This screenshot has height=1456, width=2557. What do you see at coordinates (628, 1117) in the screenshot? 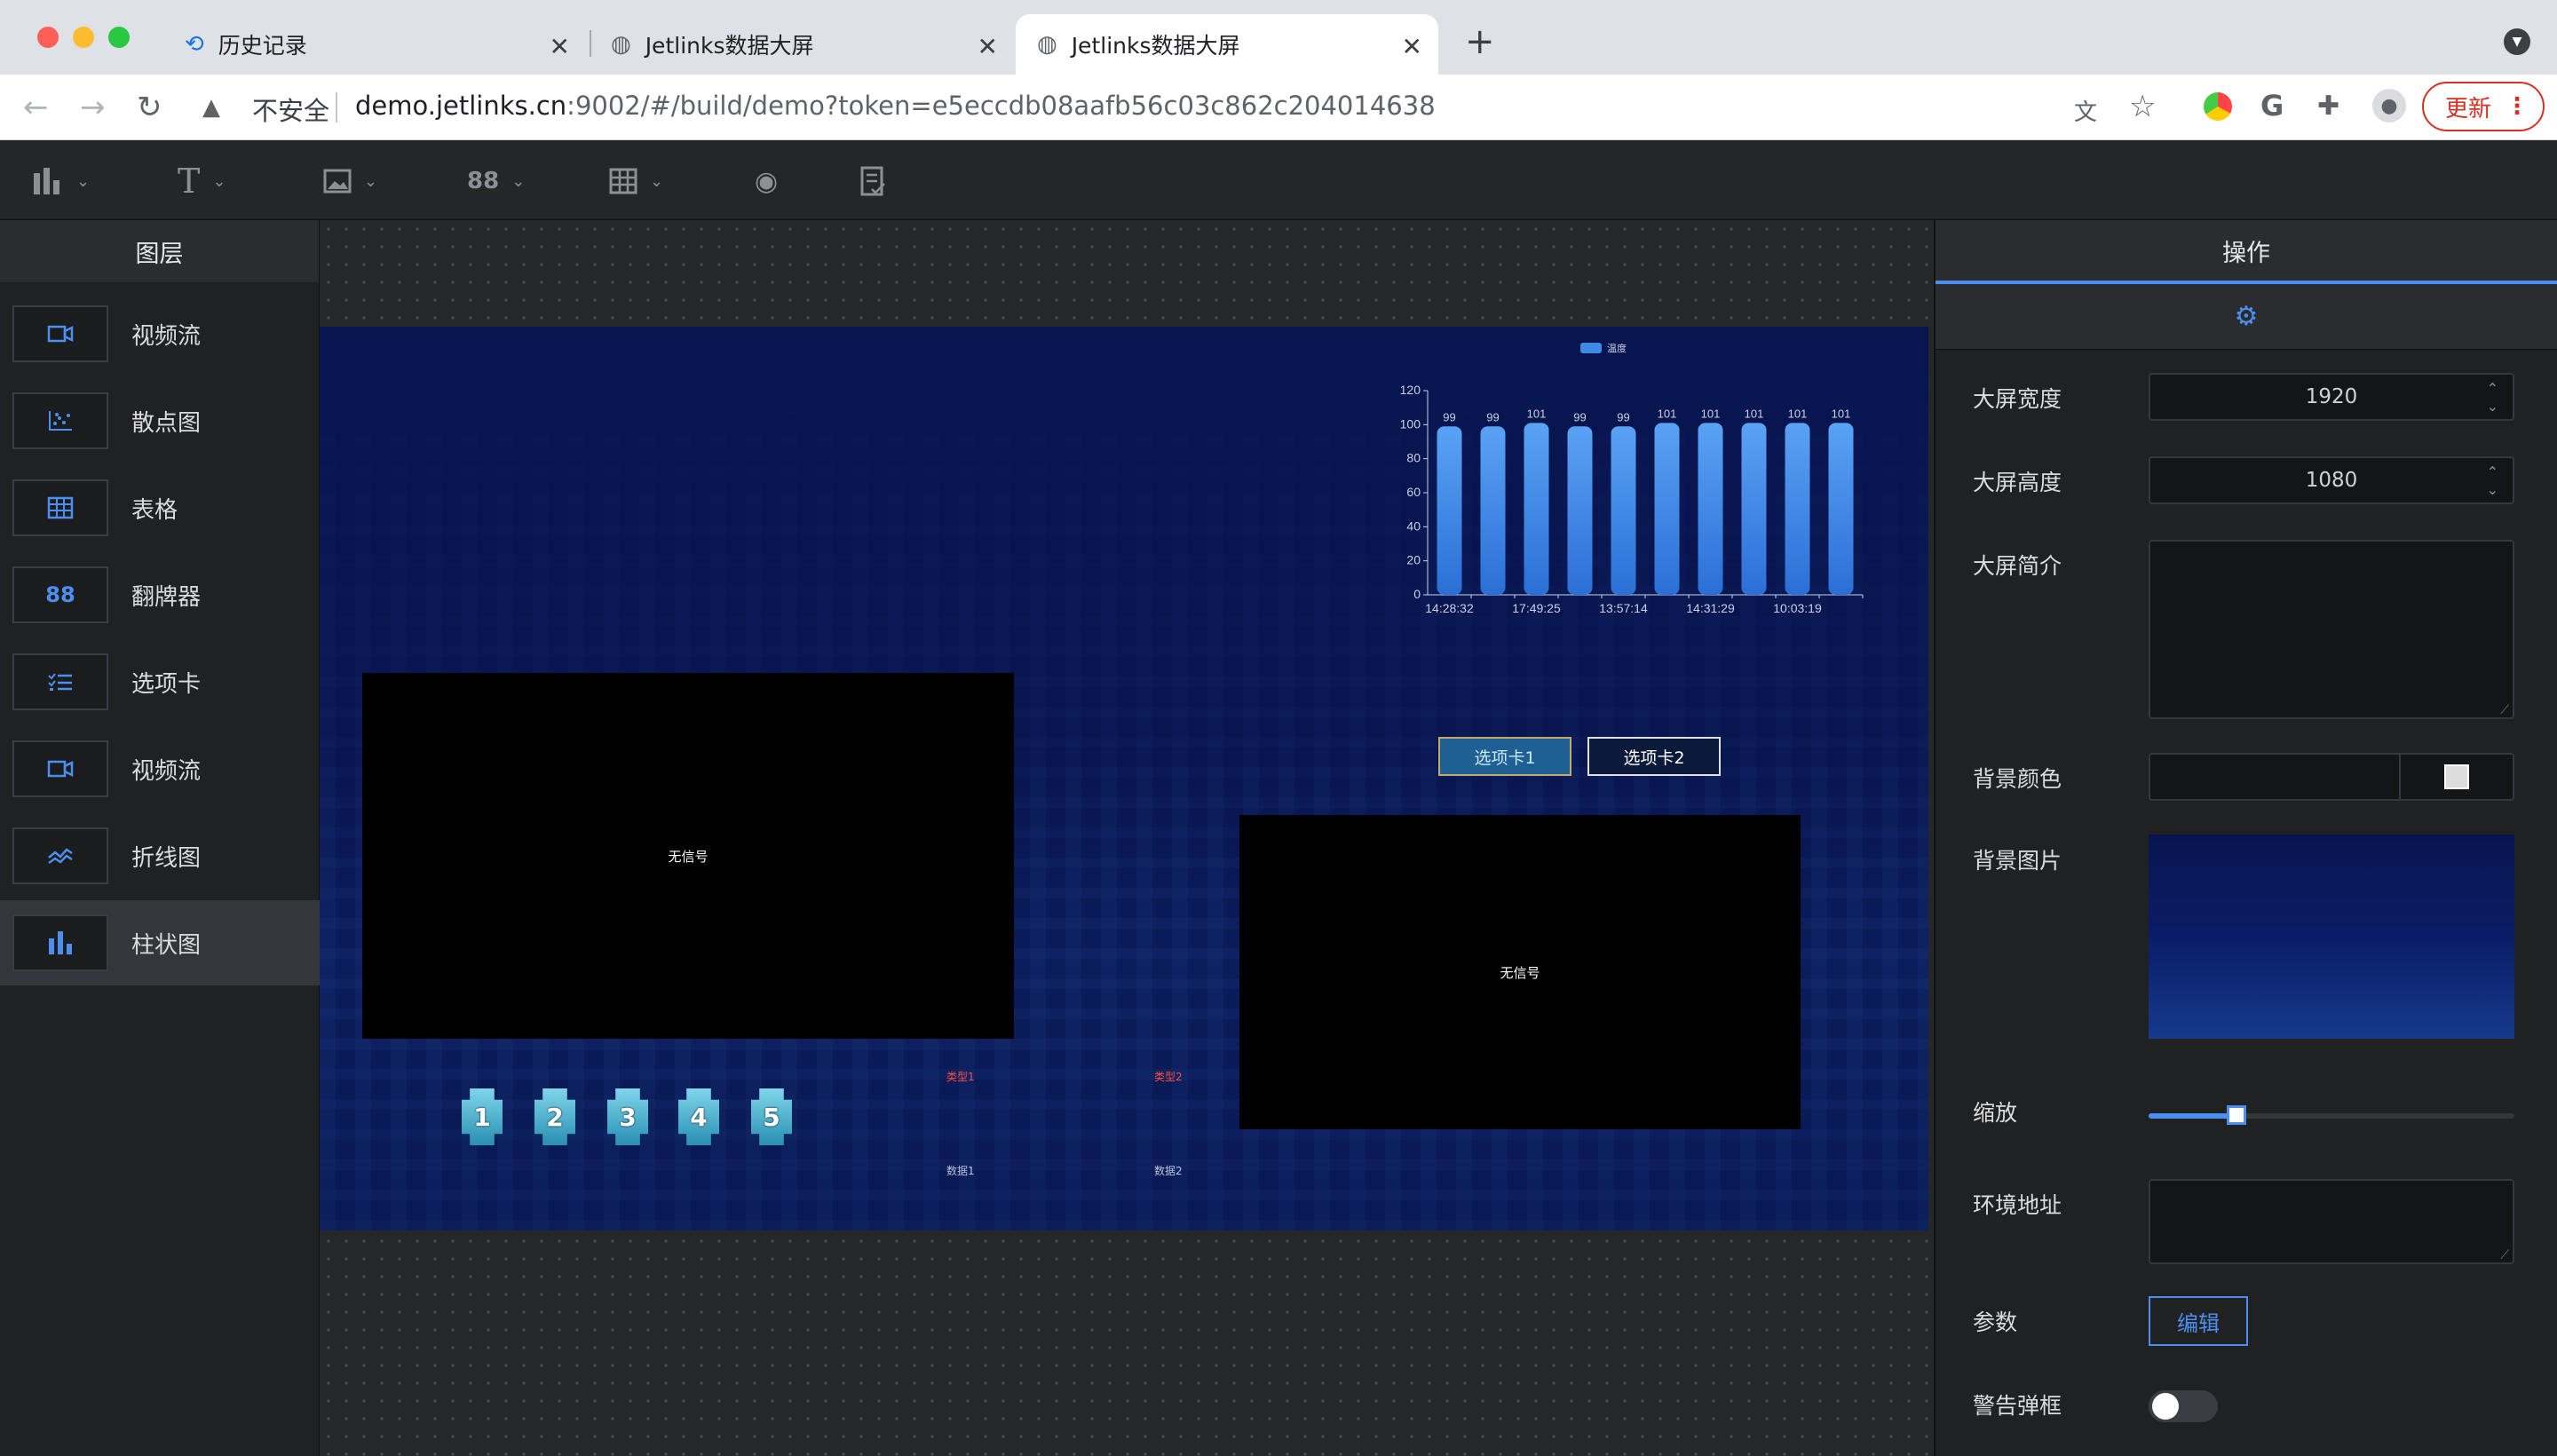
I see `digit: 3` at bounding box center [628, 1117].